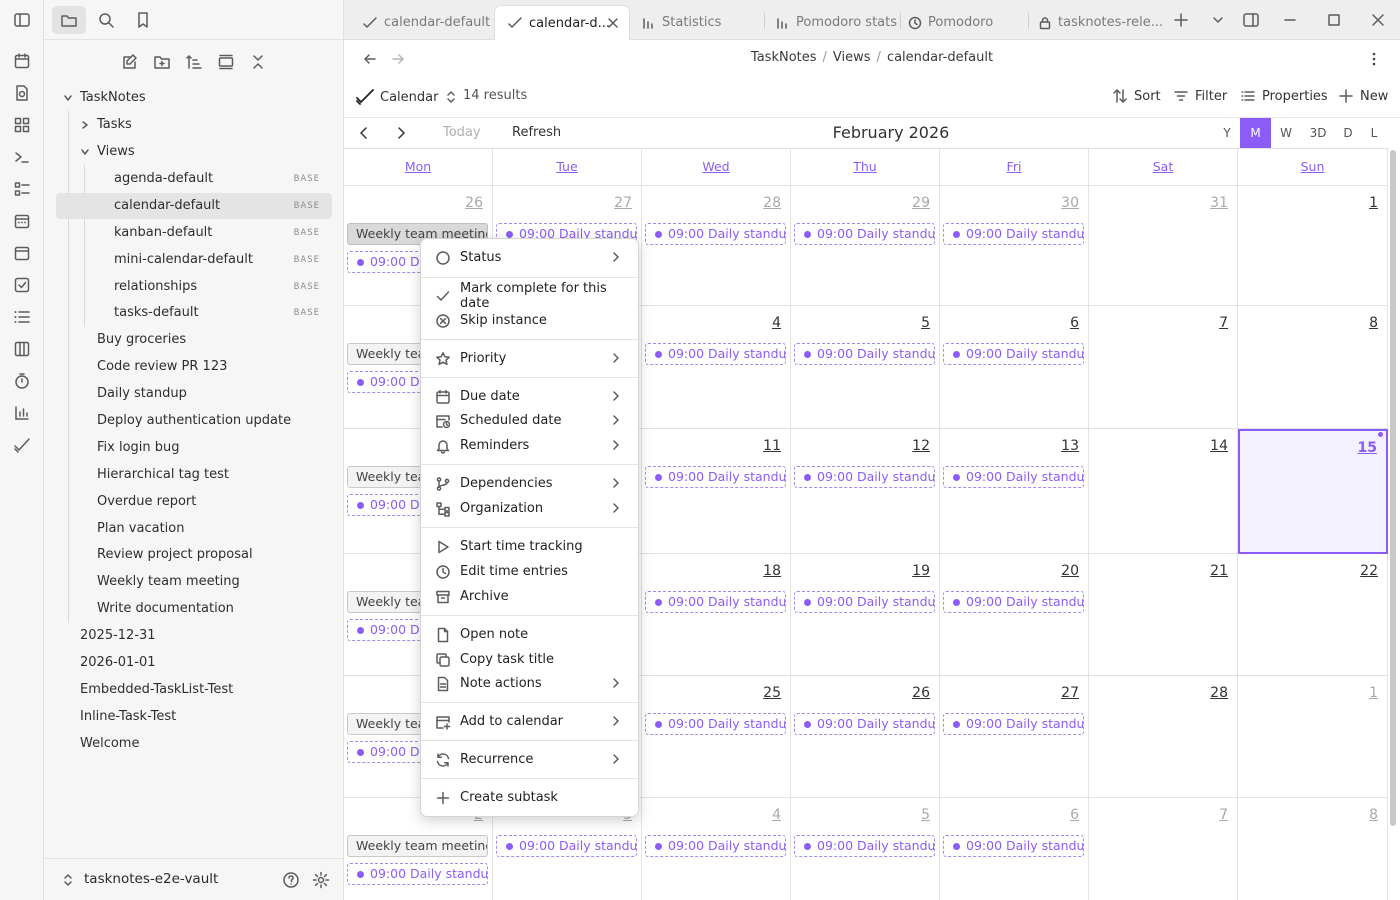  What do you see at coordinates (142, 394) in the screenshot?
I see `note-item: Daily standup` at bounding box center [142, 394].